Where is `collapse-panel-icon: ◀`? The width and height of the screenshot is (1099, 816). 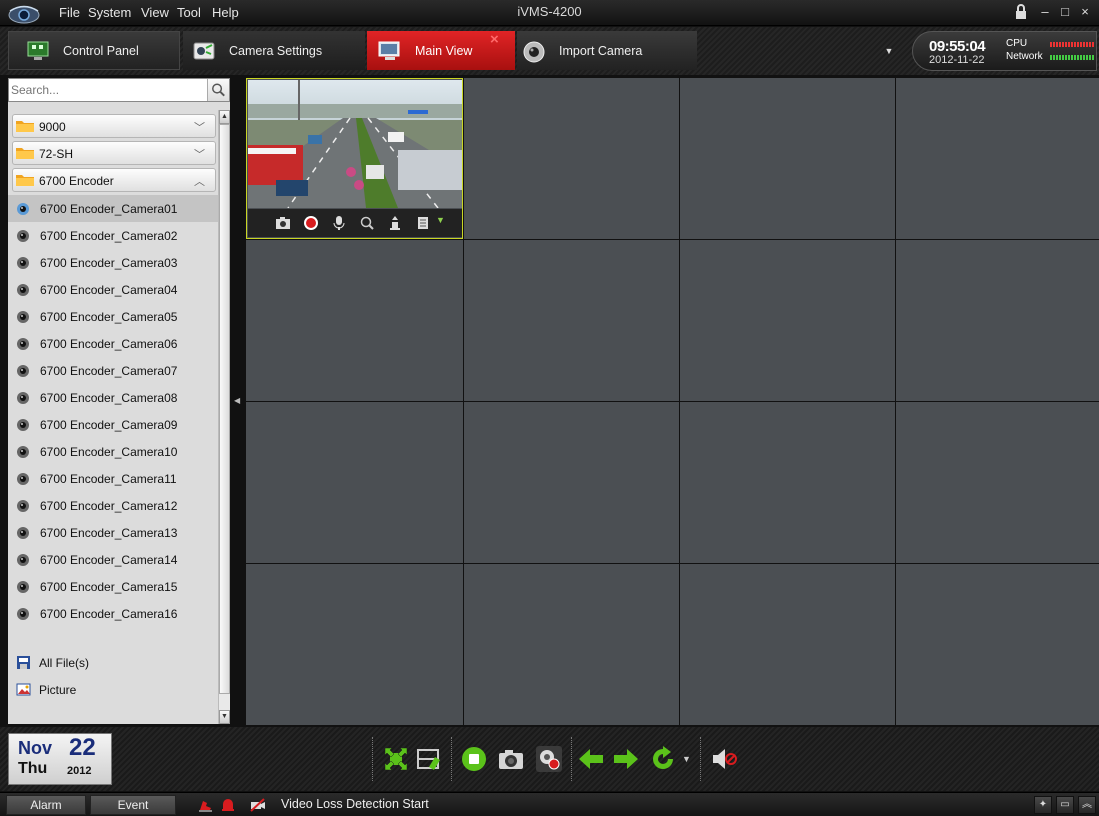 collapse-panel-icon: ◀ is located at coordinates (238, 403).